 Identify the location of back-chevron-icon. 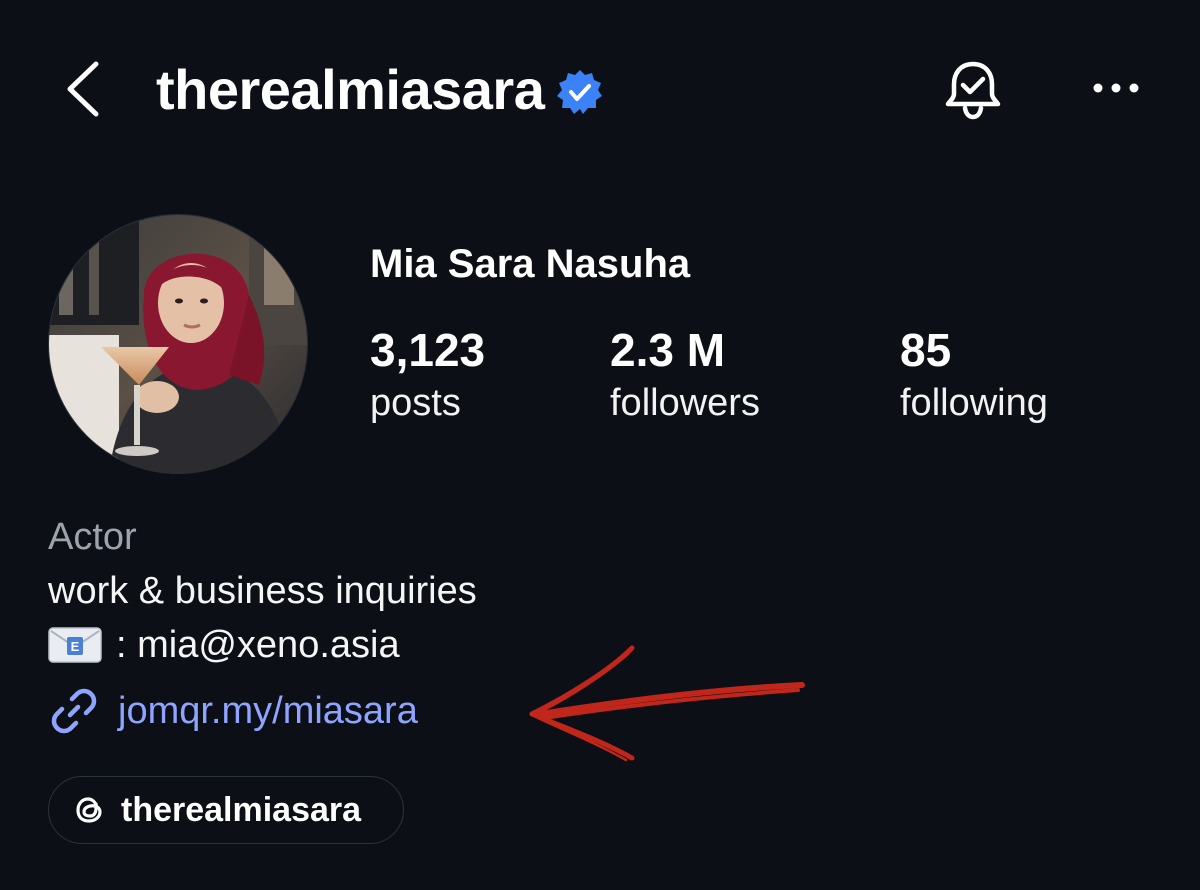
(82, 89).